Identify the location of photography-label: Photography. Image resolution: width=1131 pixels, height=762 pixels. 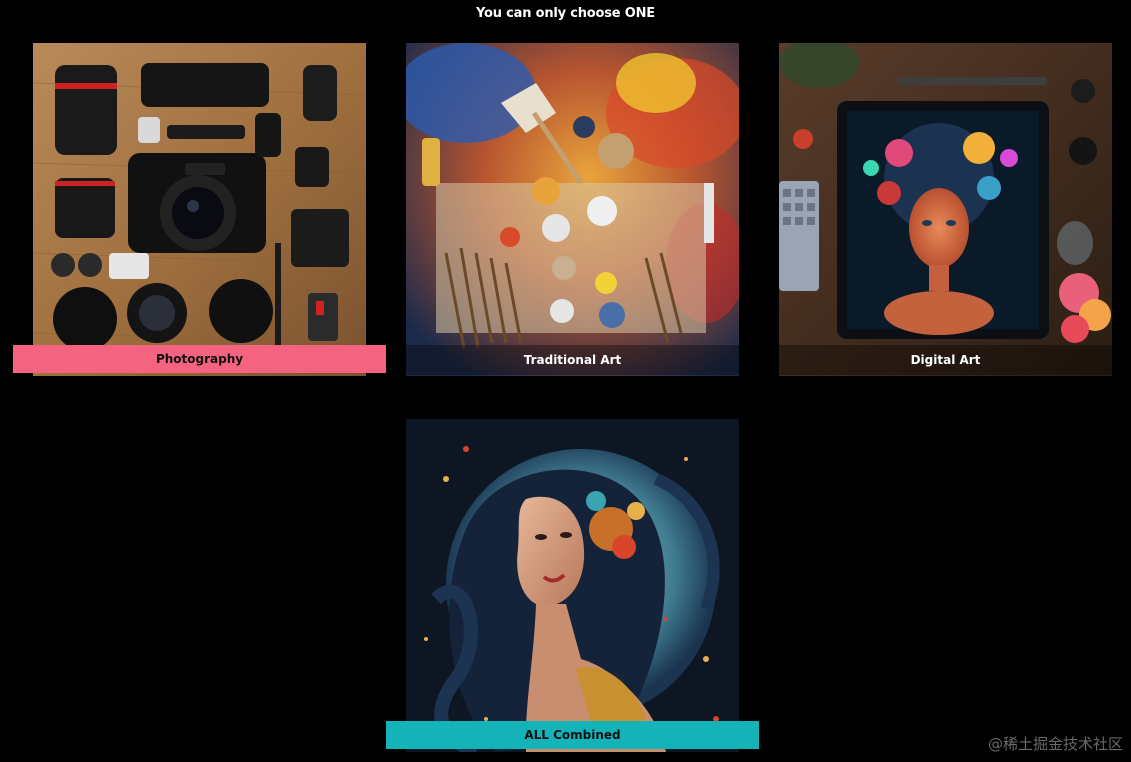
(199, 359).